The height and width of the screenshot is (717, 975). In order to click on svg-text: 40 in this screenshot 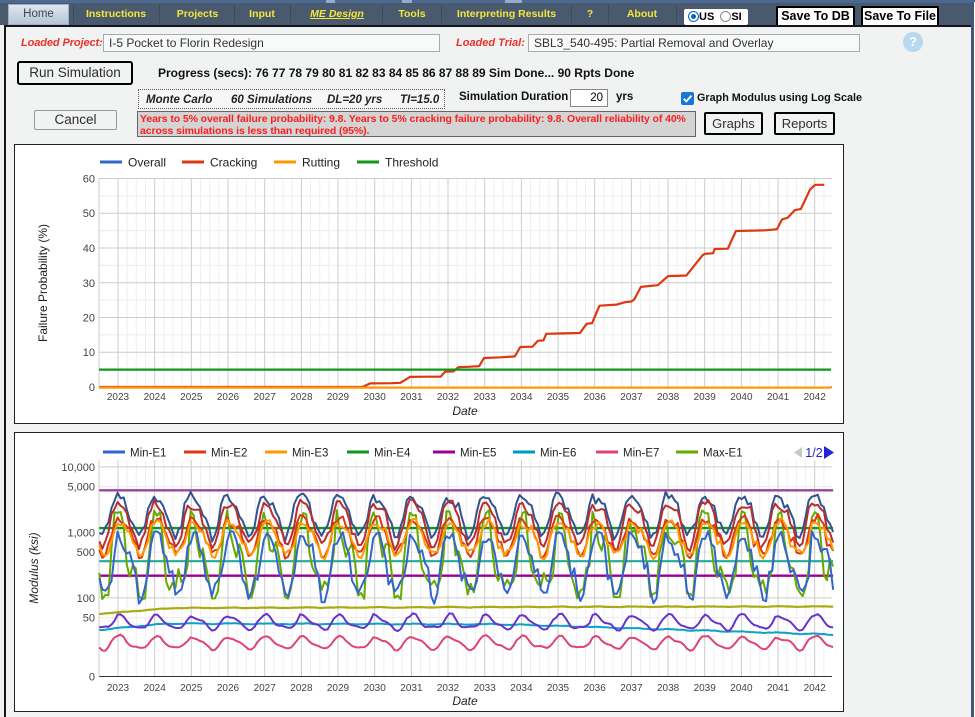, I will do `click(89, 249)`.